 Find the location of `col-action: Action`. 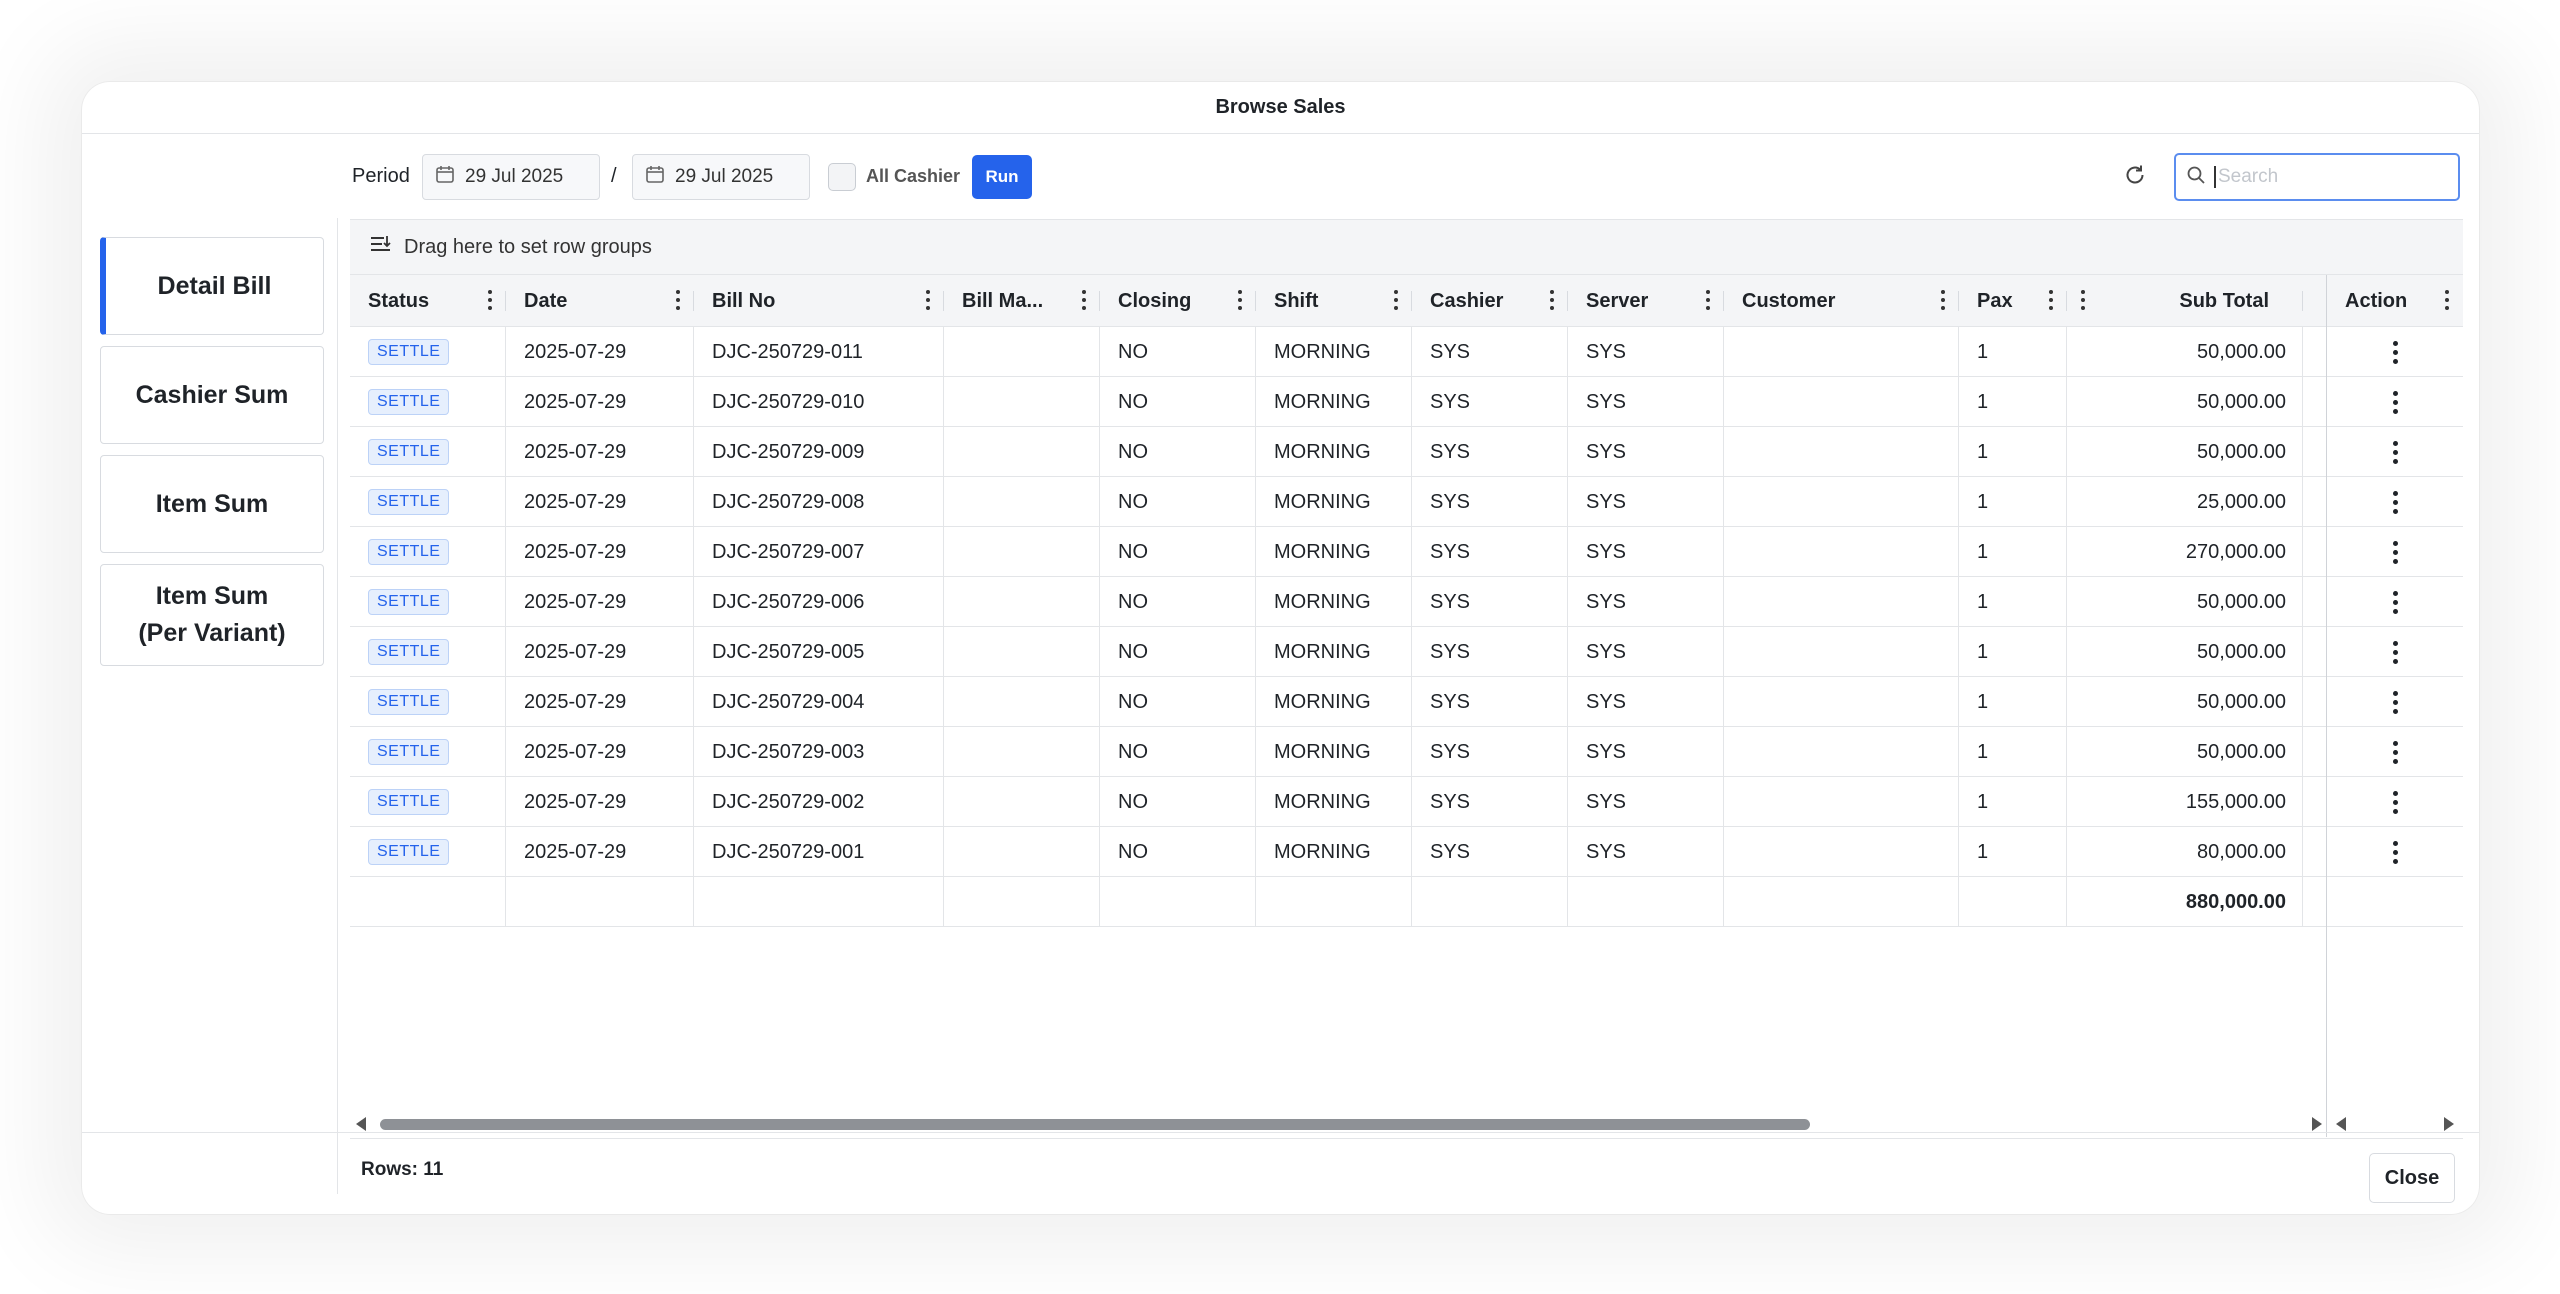

col-action: Action is located at coordinates (2395, 301).